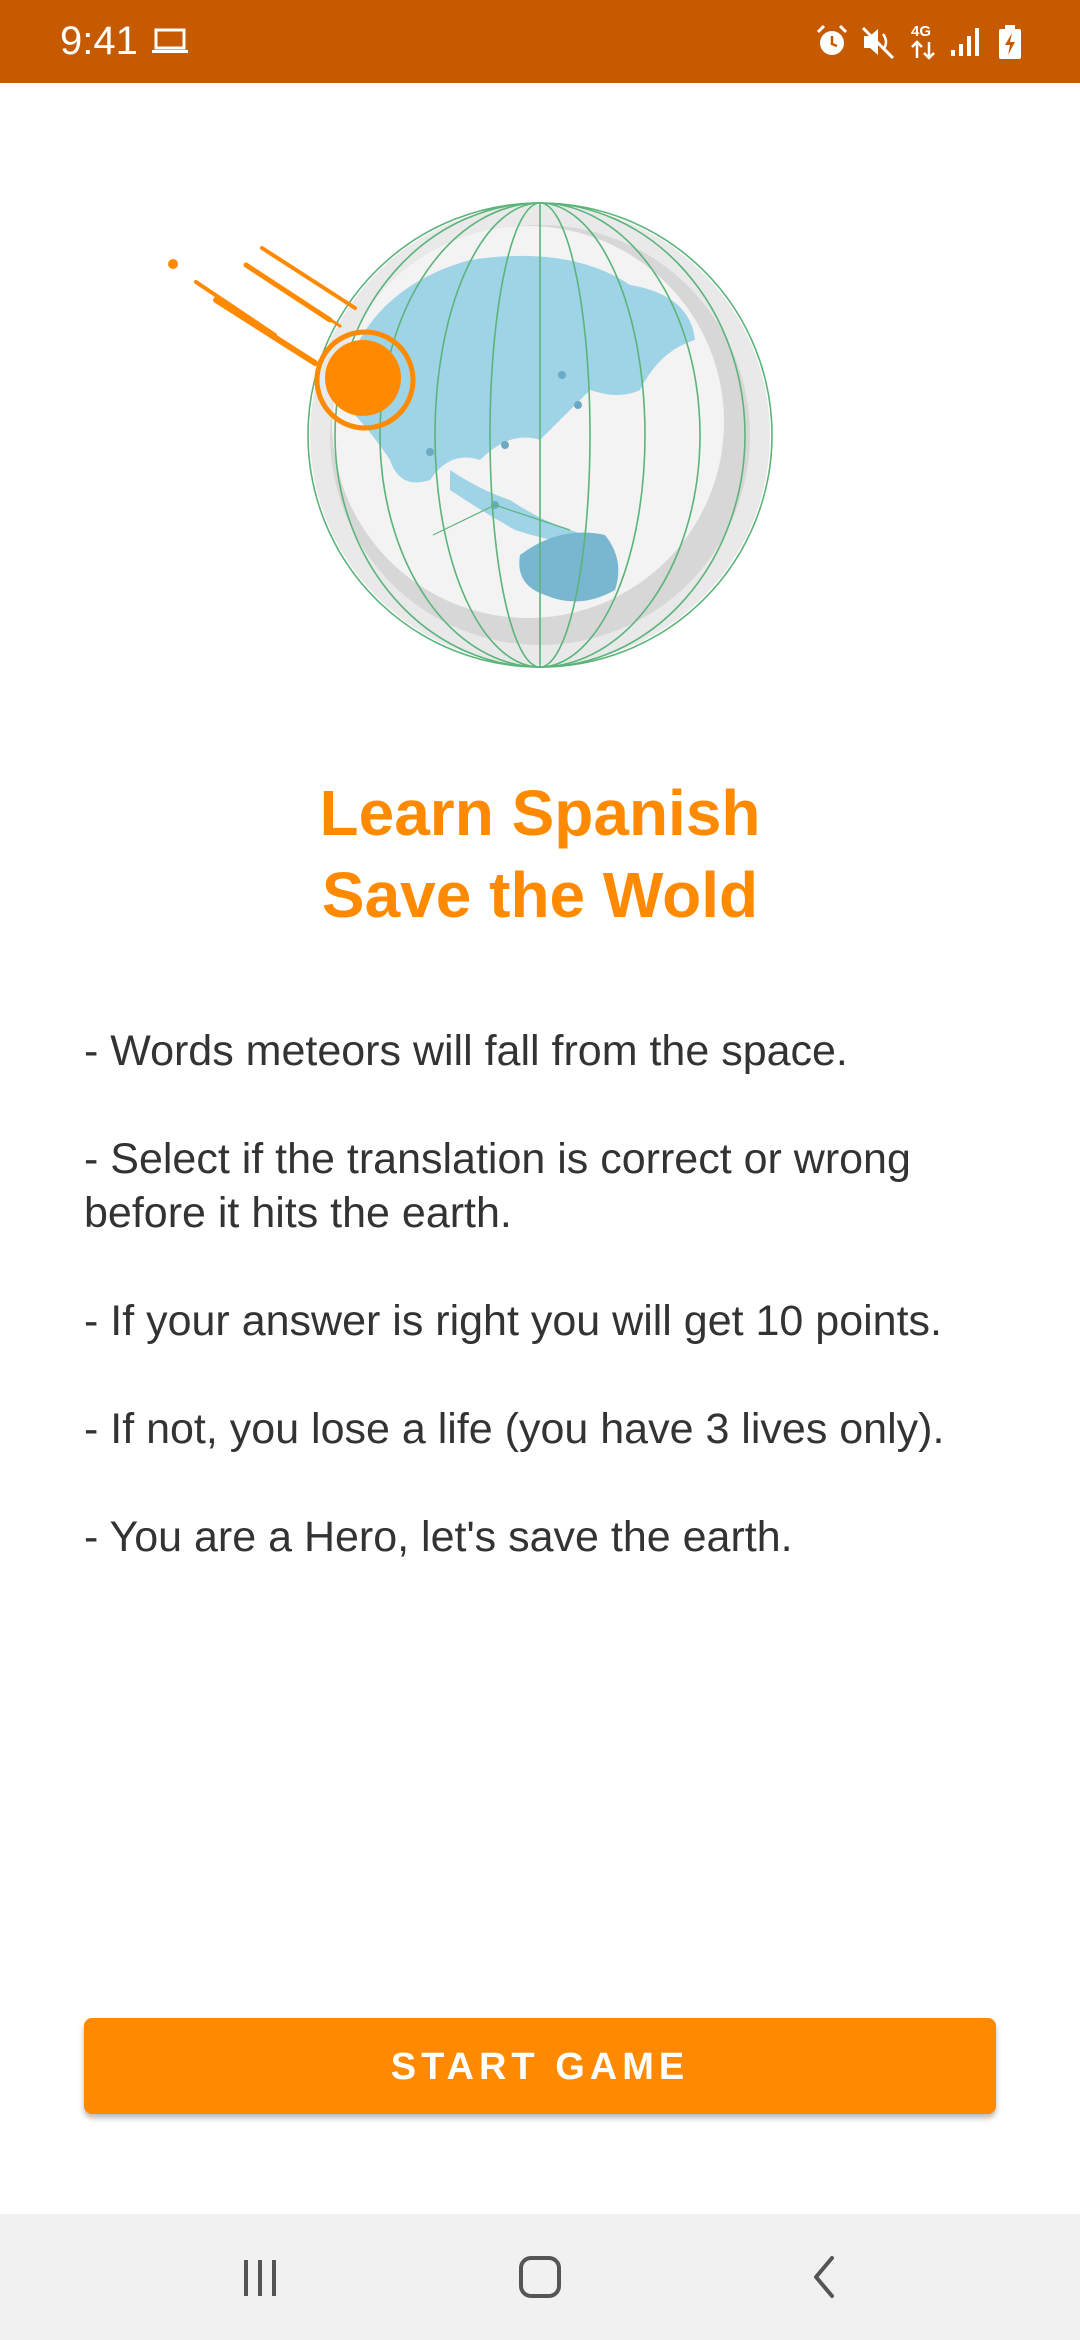 The image size is (1080, 2340). I want to click on recent-apps-icon, so click(260, 2278).